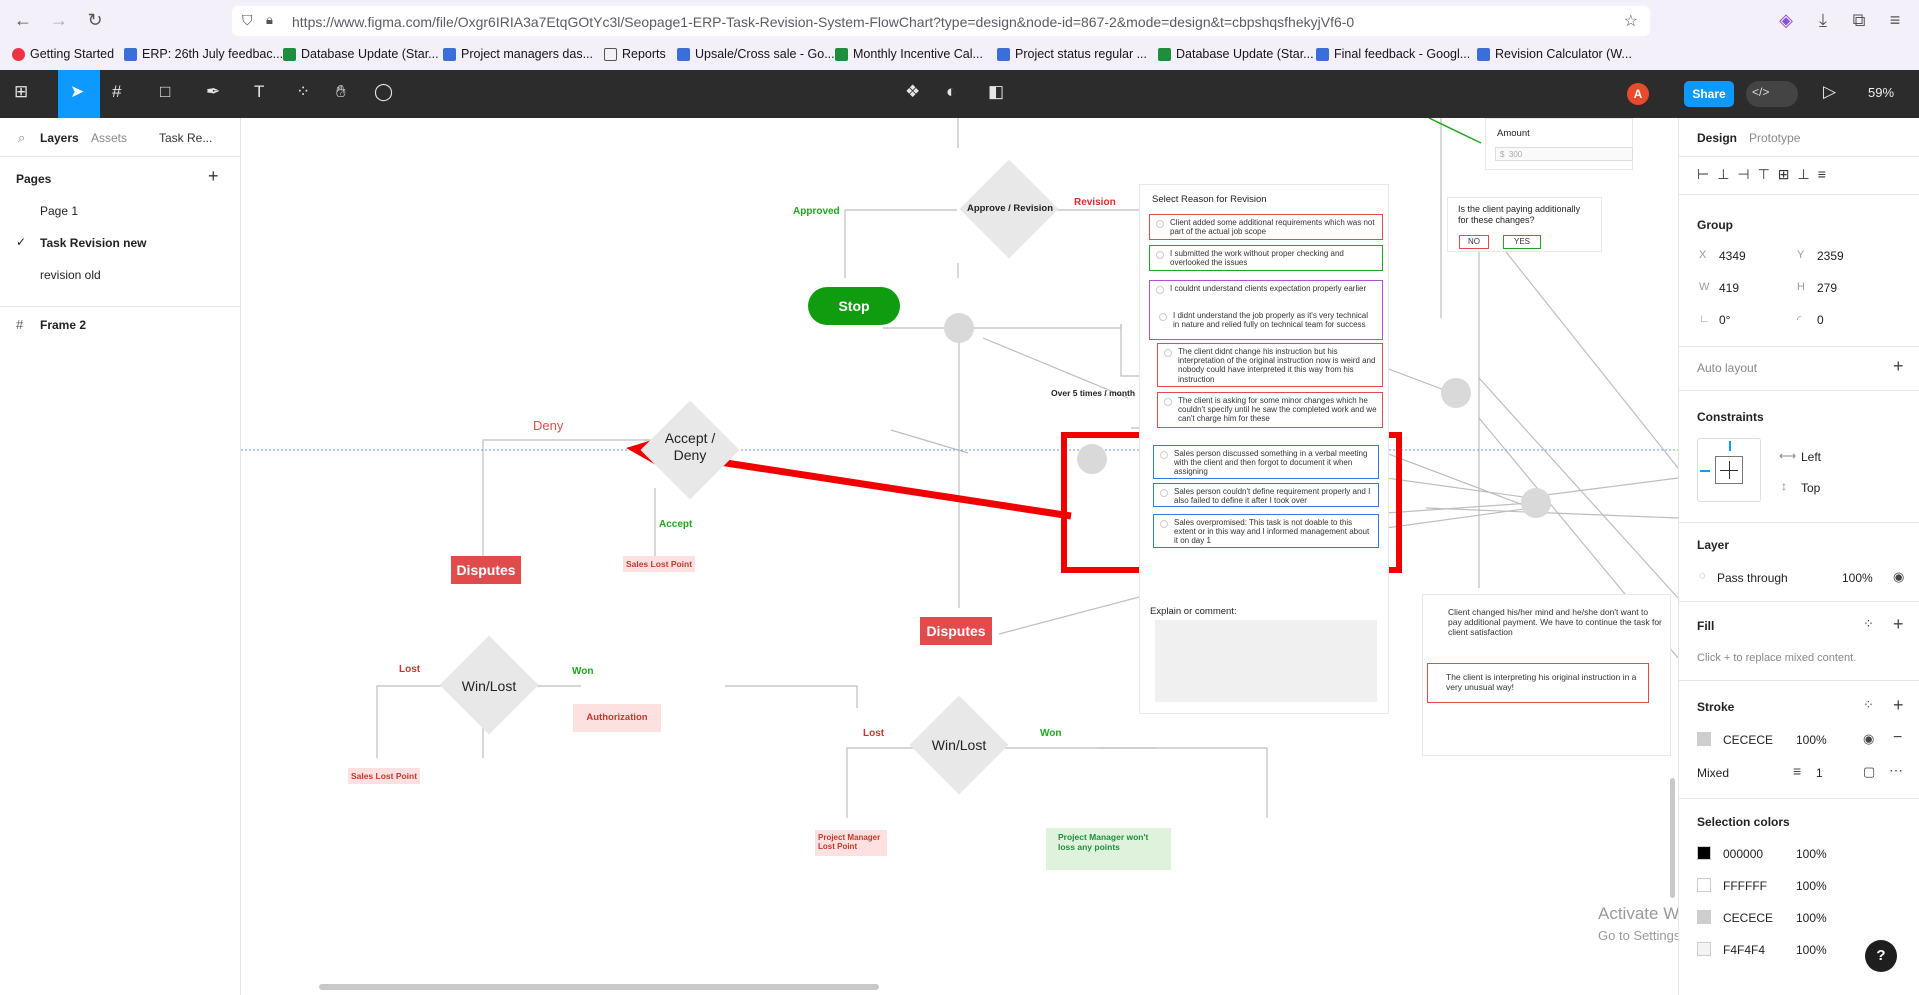 This screenshot has height=995, width=1919. Describe the element at coordinates (1108, 849) in the screenshot. I see `pm-no-loss-box: Project Manager won't loss any points` at that location.